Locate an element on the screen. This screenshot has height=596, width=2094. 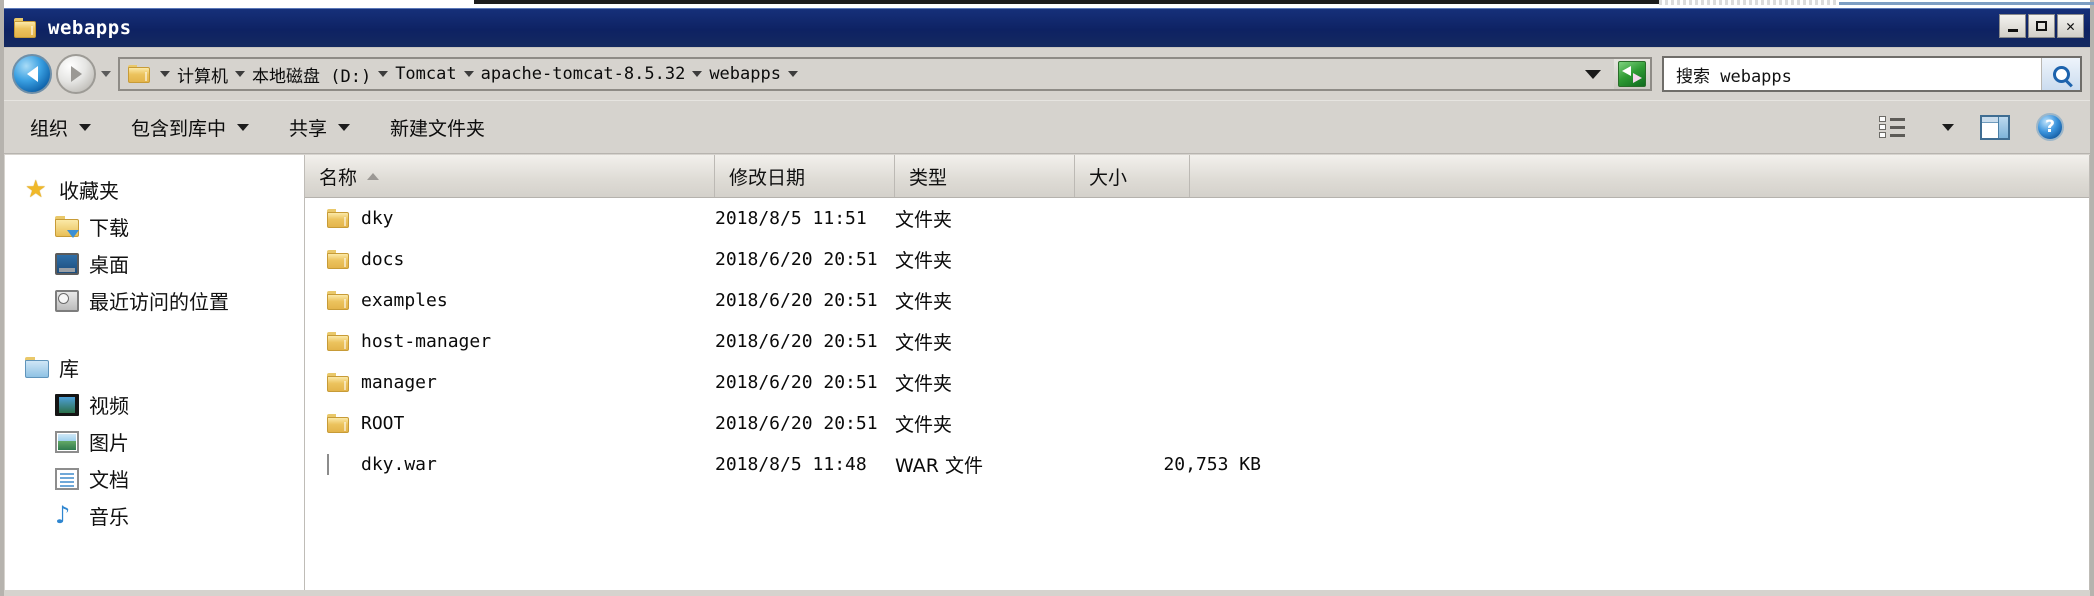
table-row: docs 2018/6/20 20:51 文件夹 is located at coordinates (1197, 259).